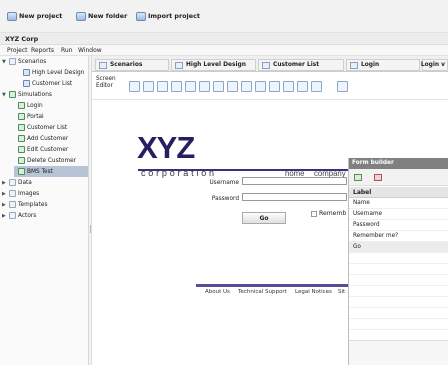  I want to click on tree-label: High Level Design, so click(58, 72).